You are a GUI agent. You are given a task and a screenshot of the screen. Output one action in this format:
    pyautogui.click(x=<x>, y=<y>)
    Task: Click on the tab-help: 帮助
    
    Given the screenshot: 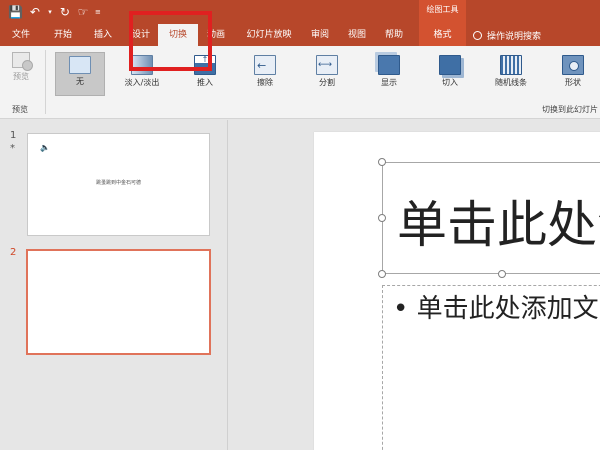 What is the action you would take?
    pyautogui.click(x=394, y=35)
    